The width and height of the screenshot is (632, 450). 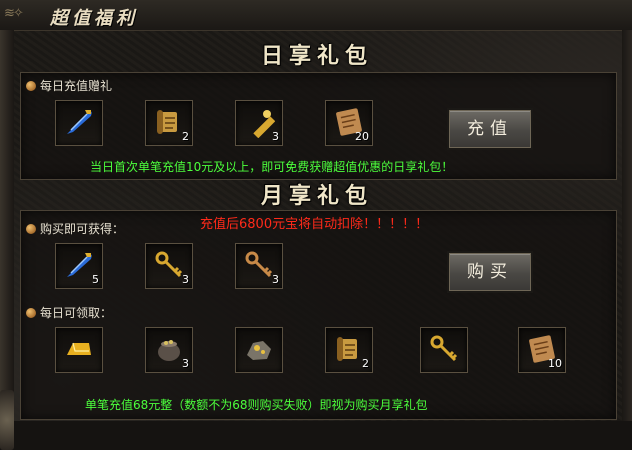 What do you see at coordinates (542, 350) in the screenshot?
I see `claim-item-slot-6: 10` at bounding box center [542, 350].